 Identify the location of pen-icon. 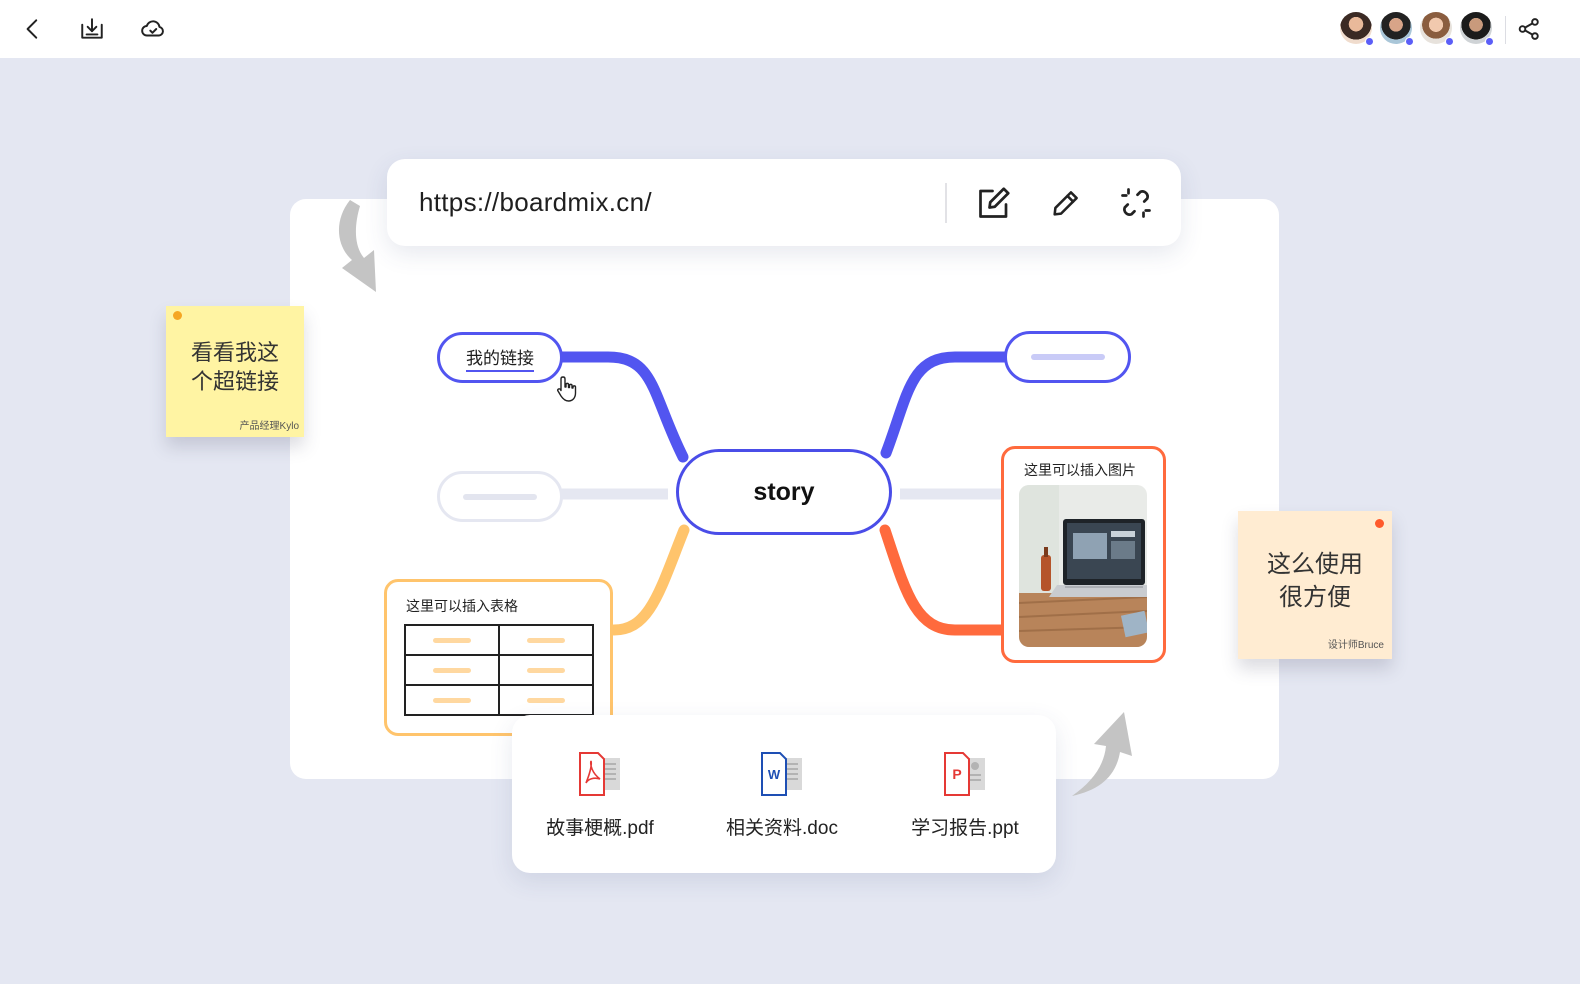
(1066, 203).